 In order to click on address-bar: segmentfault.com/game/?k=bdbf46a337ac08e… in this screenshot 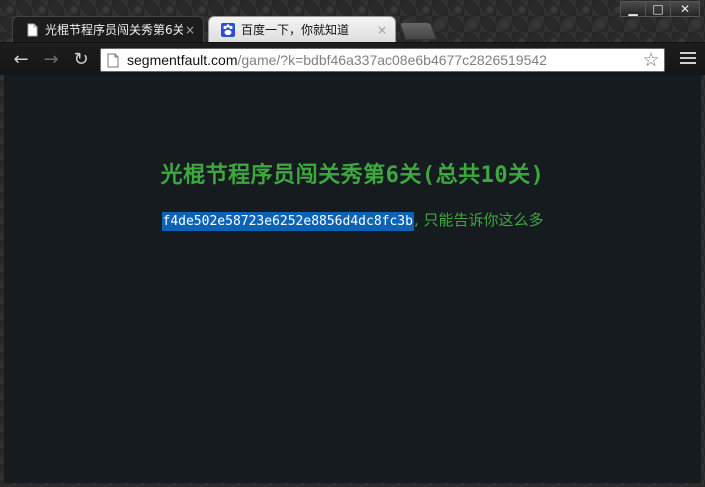, I will do `click(382, 60)`.